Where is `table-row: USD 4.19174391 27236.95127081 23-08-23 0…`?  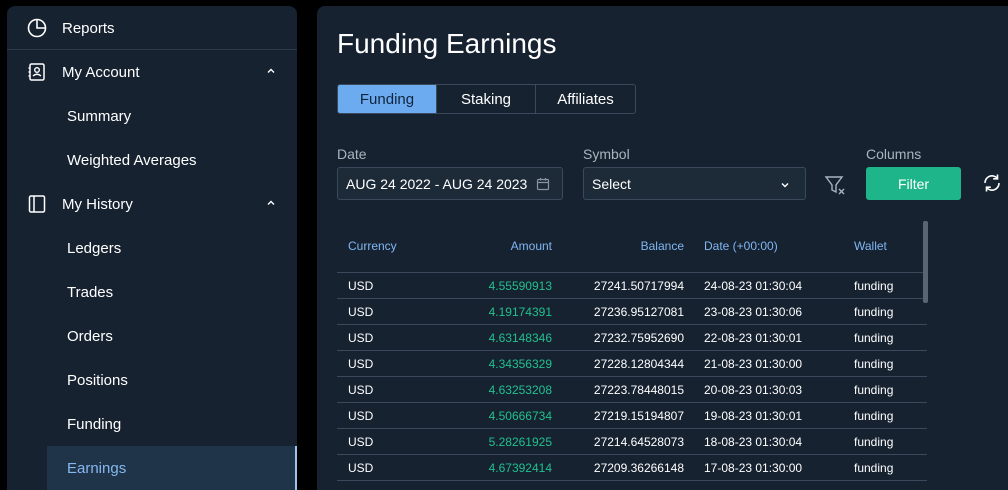 table-row: USD 4.19174391 27236.95127081 23-08-23 0… is located at coordinates (632, 312).